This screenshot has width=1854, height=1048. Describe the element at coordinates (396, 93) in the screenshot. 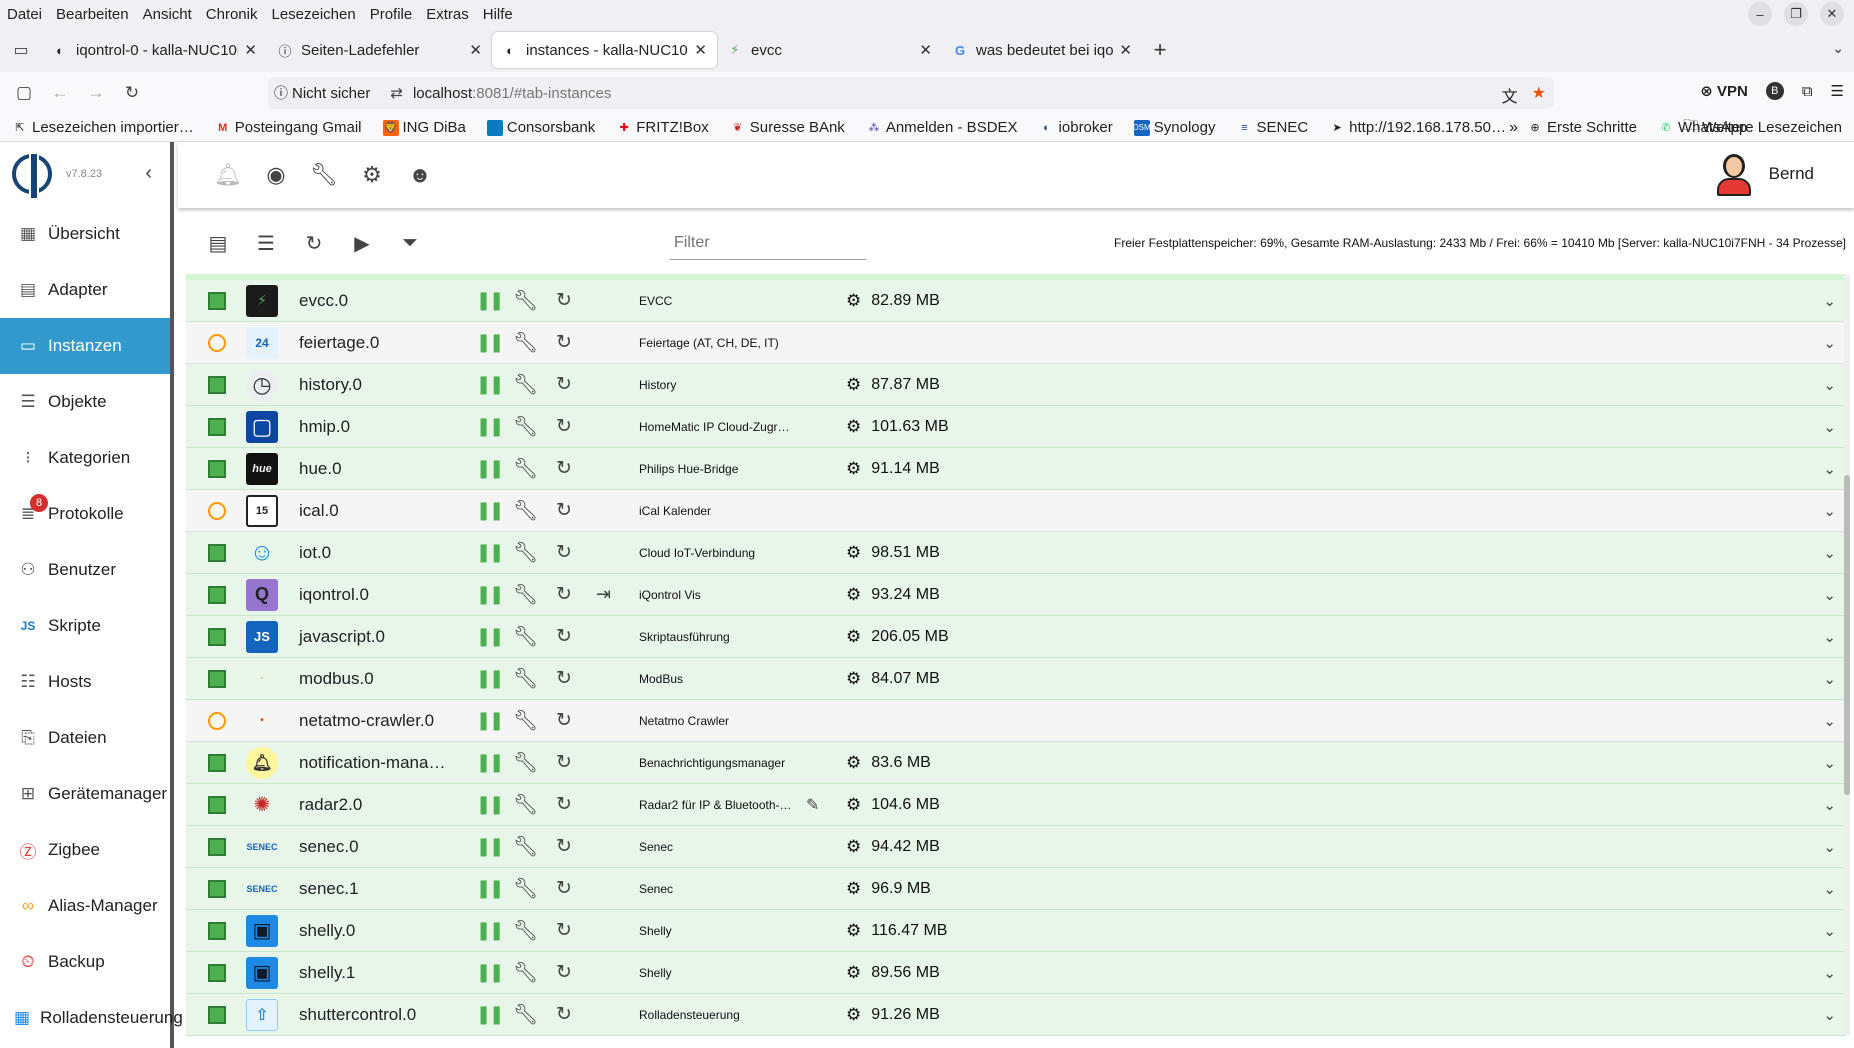

I see `permissions-icon: ⇄` at that location.